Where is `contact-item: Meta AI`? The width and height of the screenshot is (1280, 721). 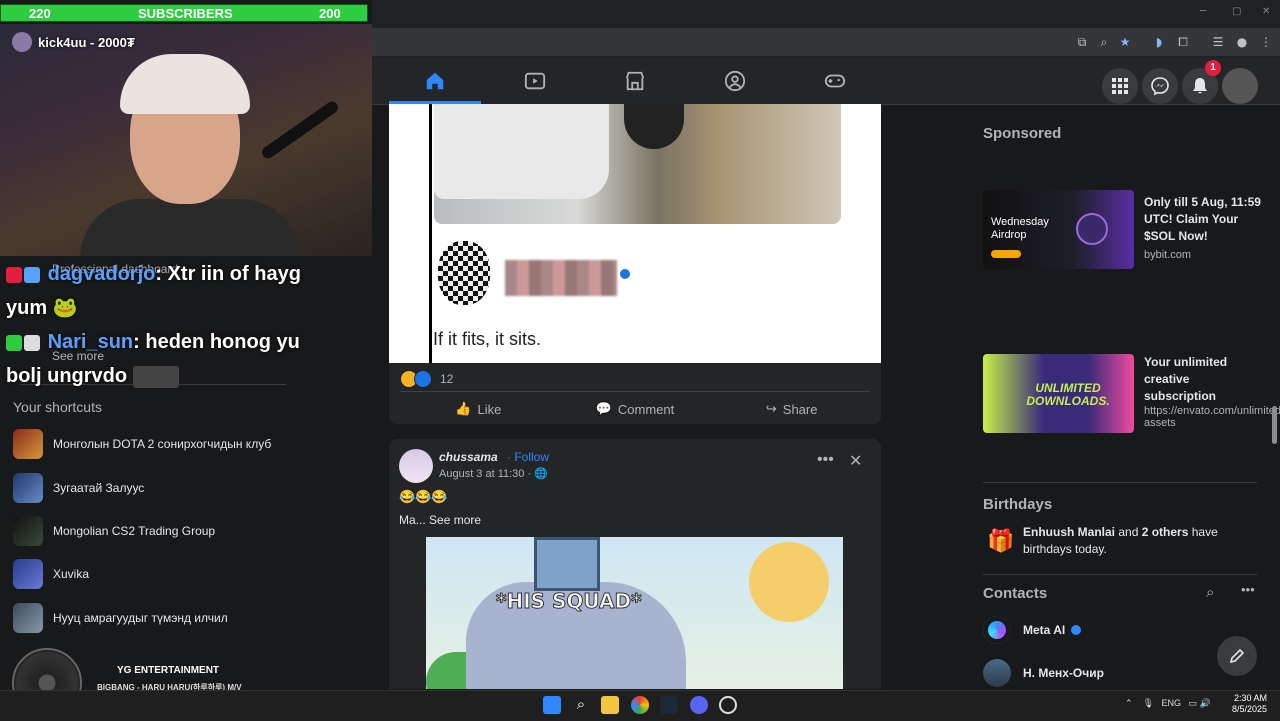 contact-item: Meta AI is located at coordinates (1032, 630).